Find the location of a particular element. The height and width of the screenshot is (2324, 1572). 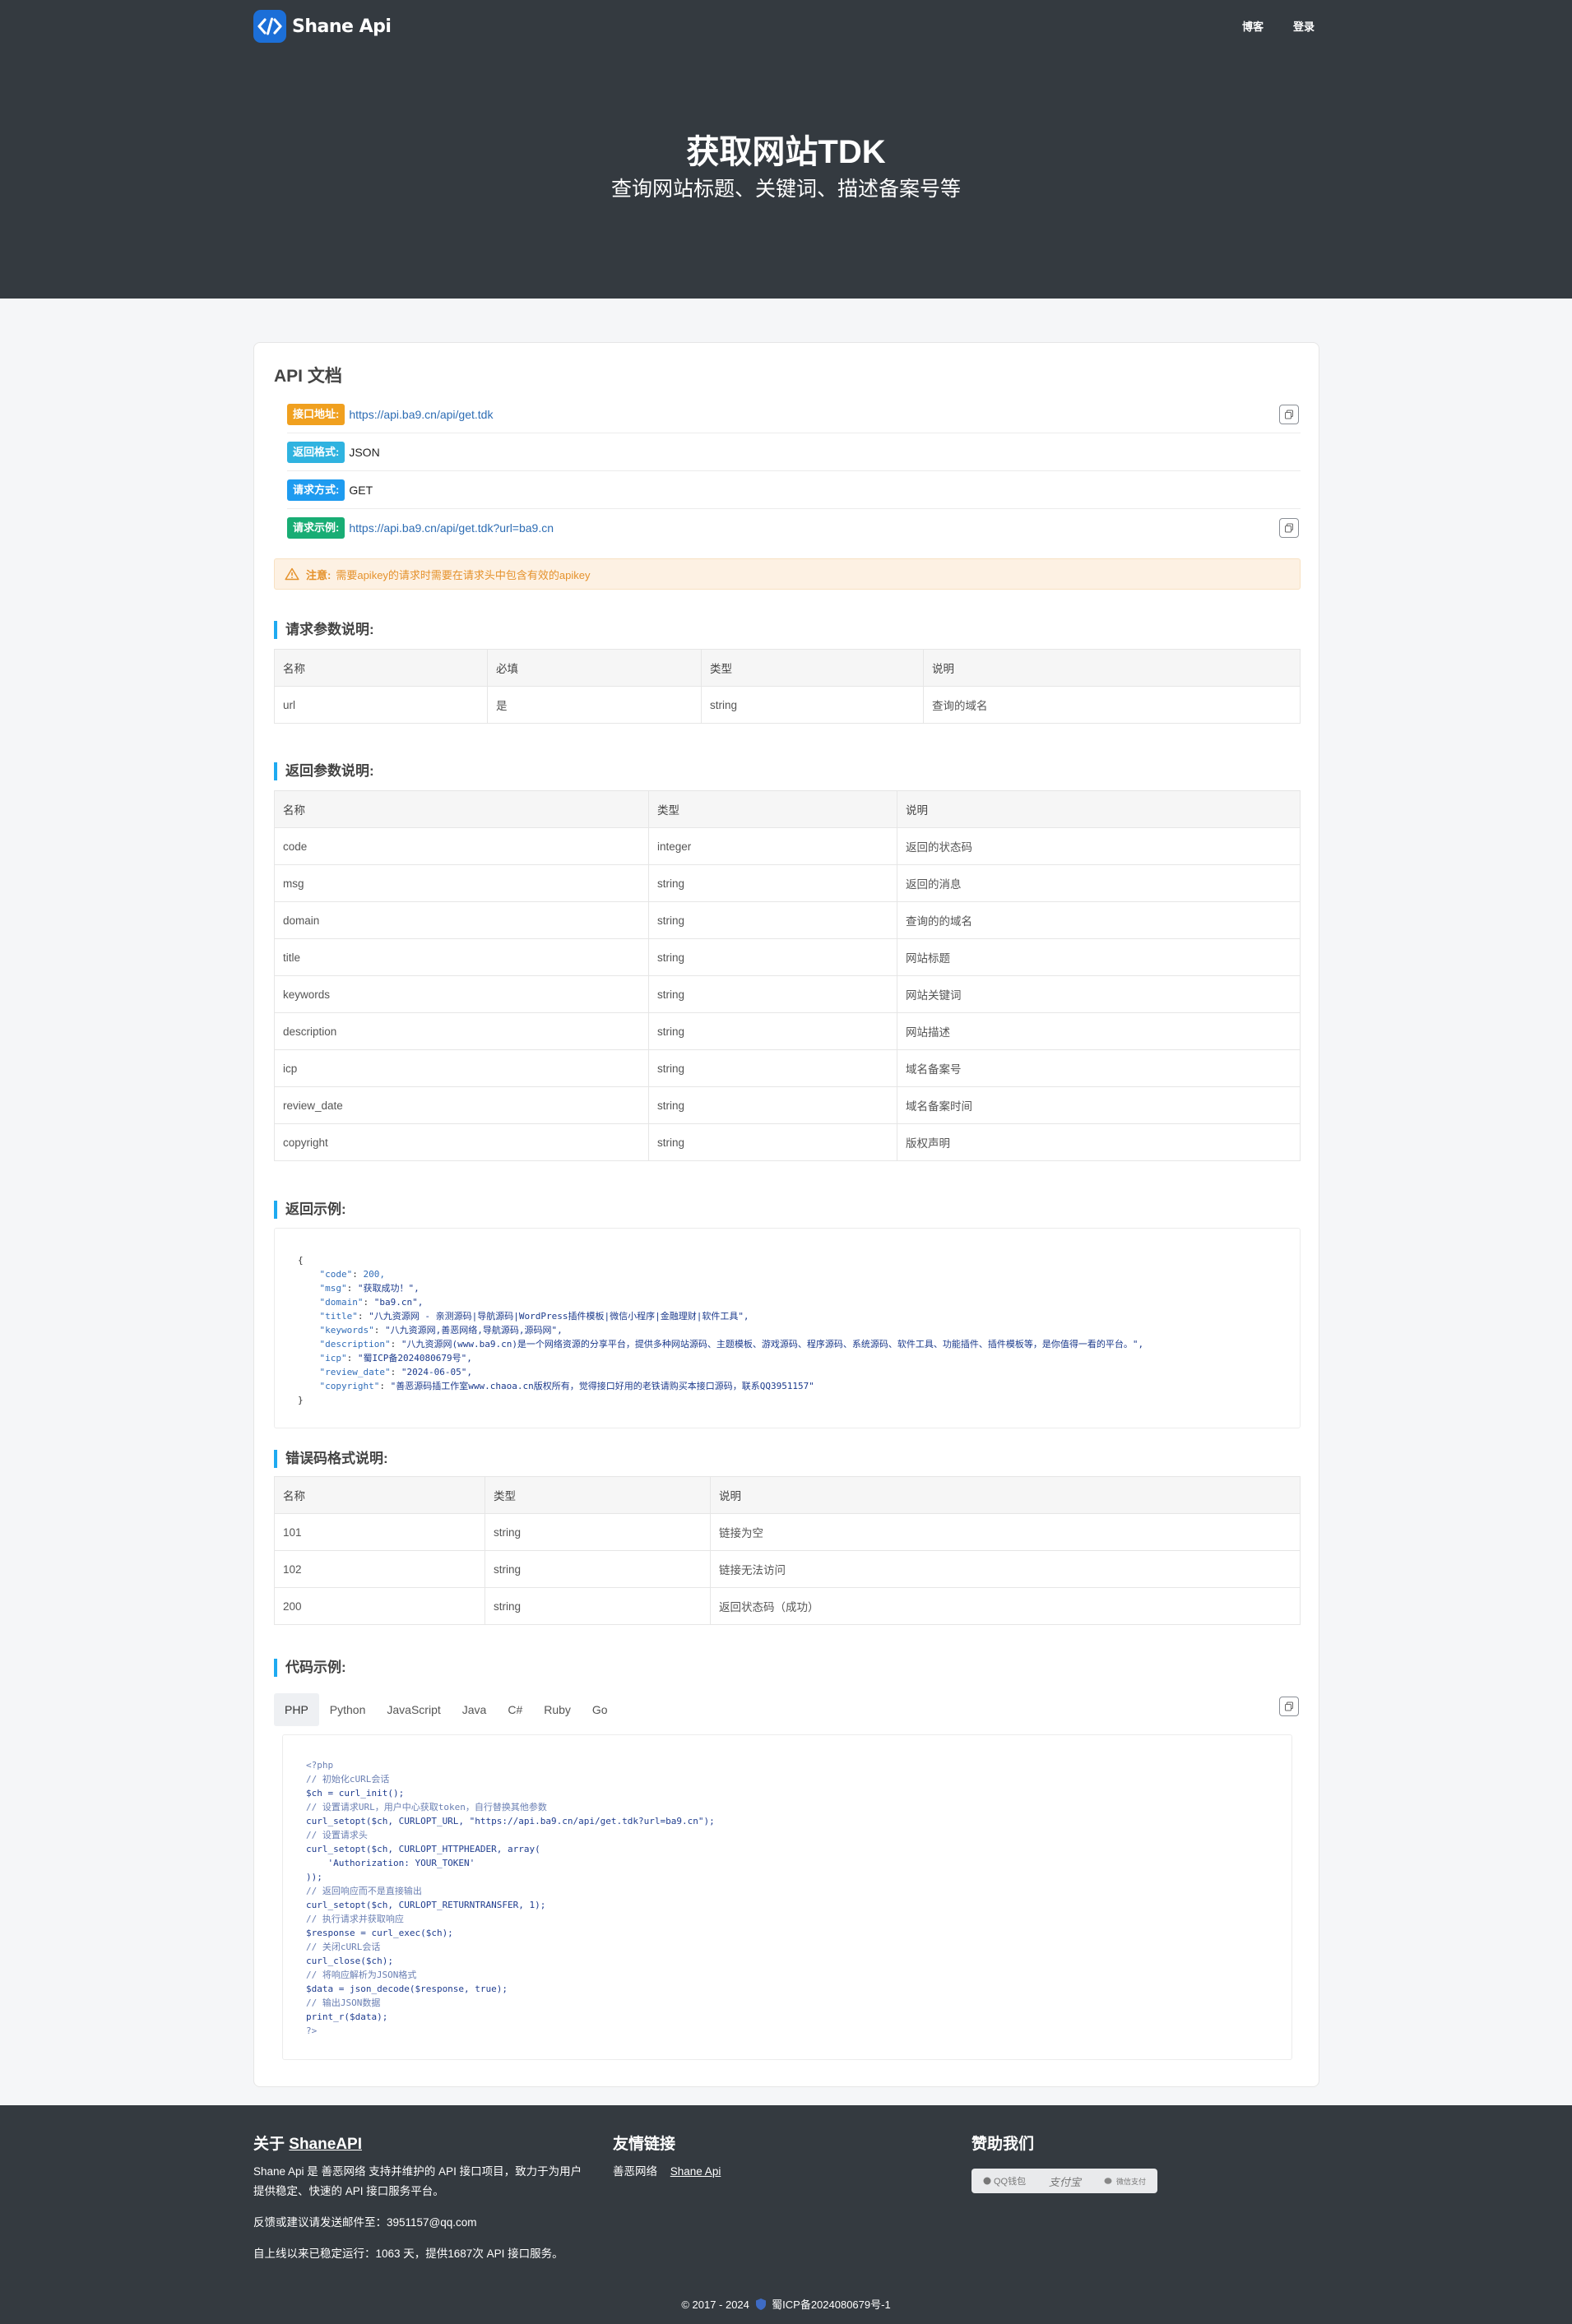

copy-endpoint-button is located at coordinates (1289, 414).